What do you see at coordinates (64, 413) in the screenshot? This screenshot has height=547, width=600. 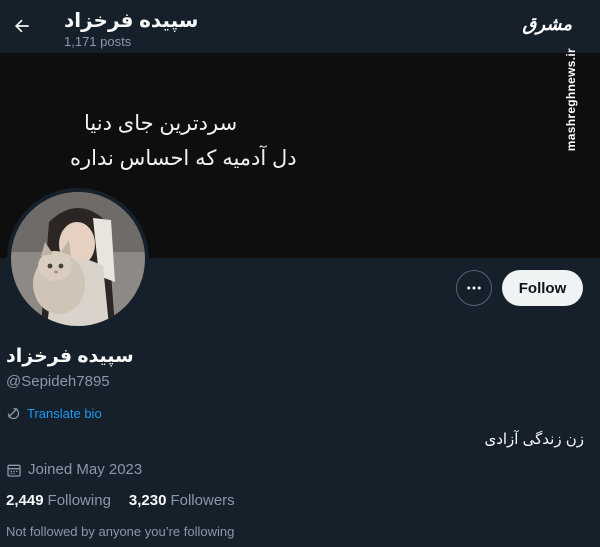 I see `translate-bio-label: Translate bio` at bounding box center [64, 413].